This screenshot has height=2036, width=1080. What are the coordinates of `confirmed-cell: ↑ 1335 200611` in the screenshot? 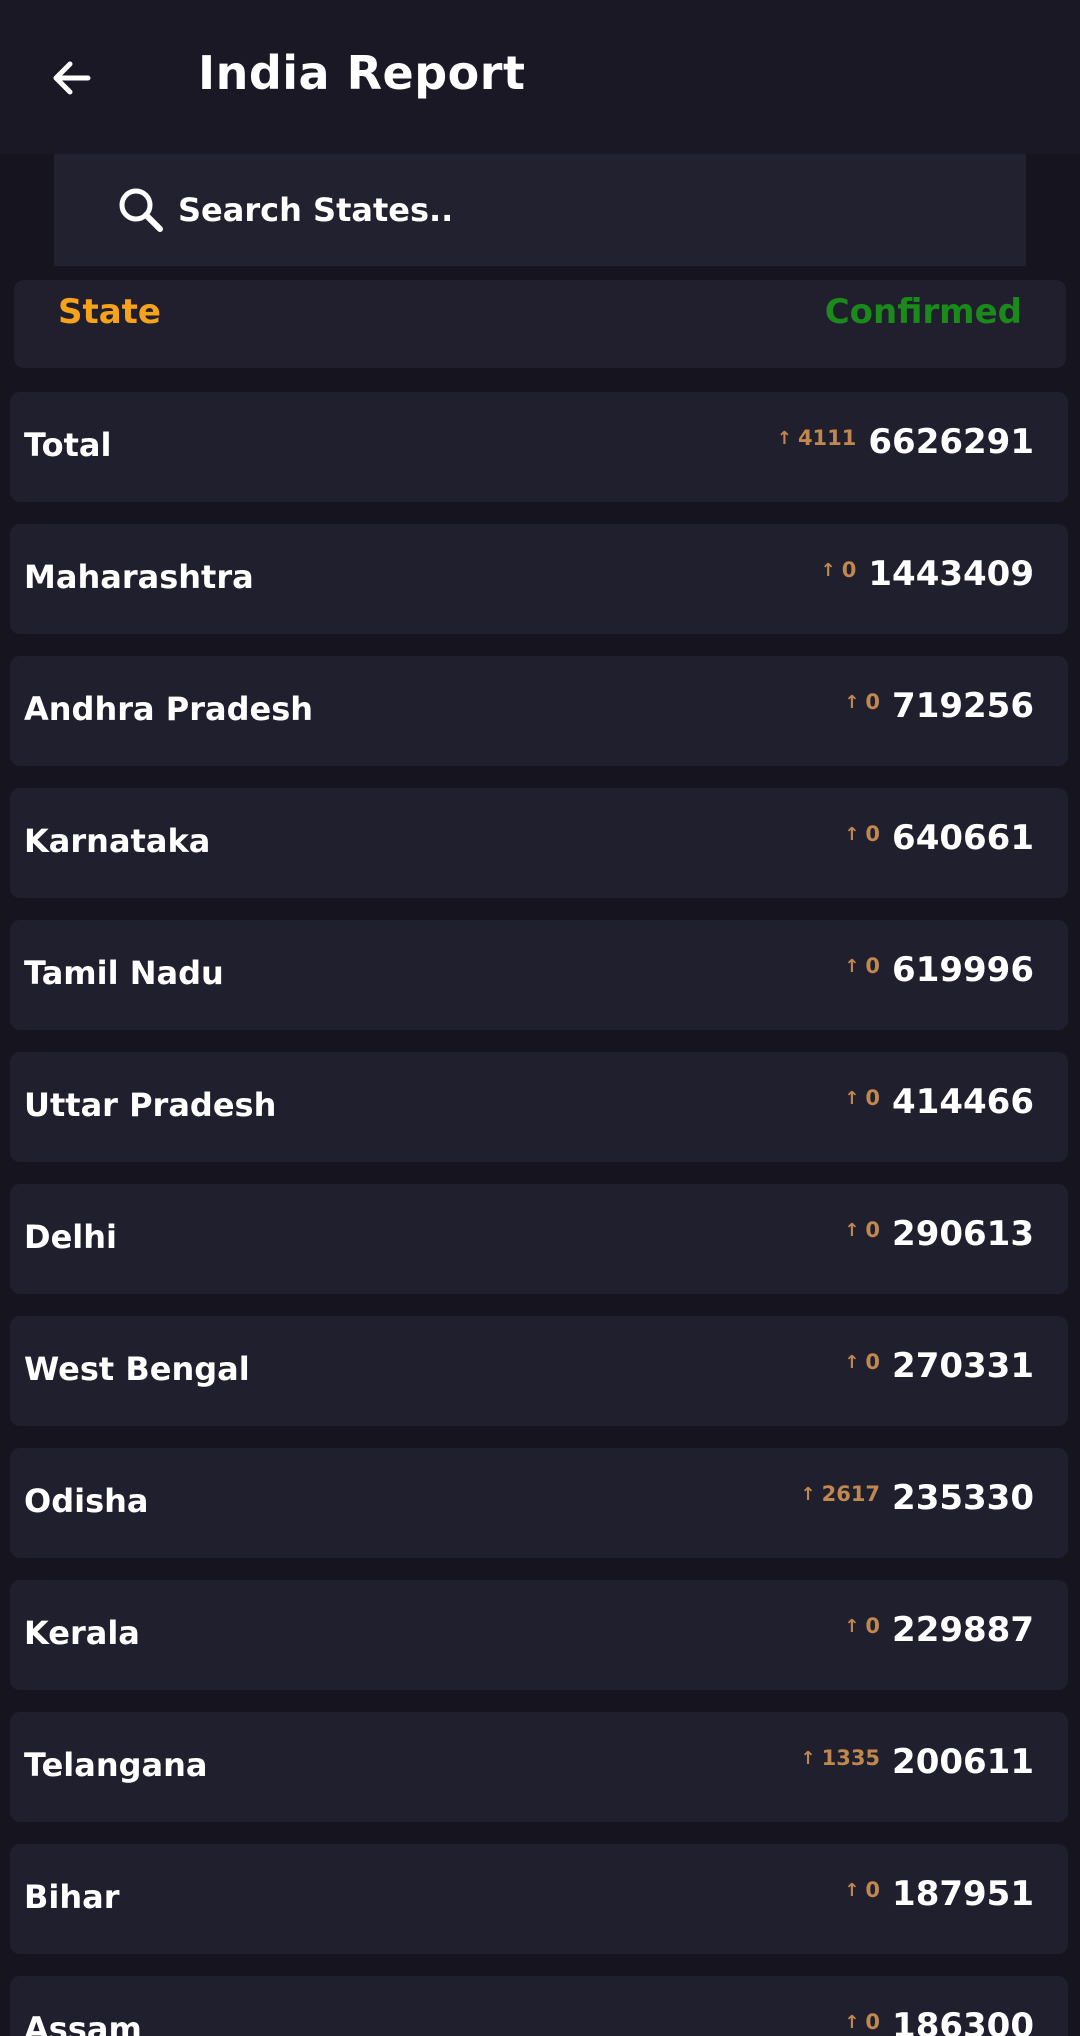 It's located at (918, 1762).